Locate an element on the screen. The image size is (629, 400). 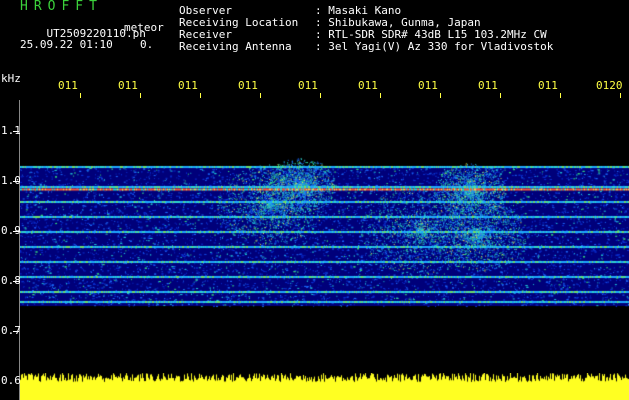
info-key-antenna: Receiving Antenna is located at coordinates (235, 46).